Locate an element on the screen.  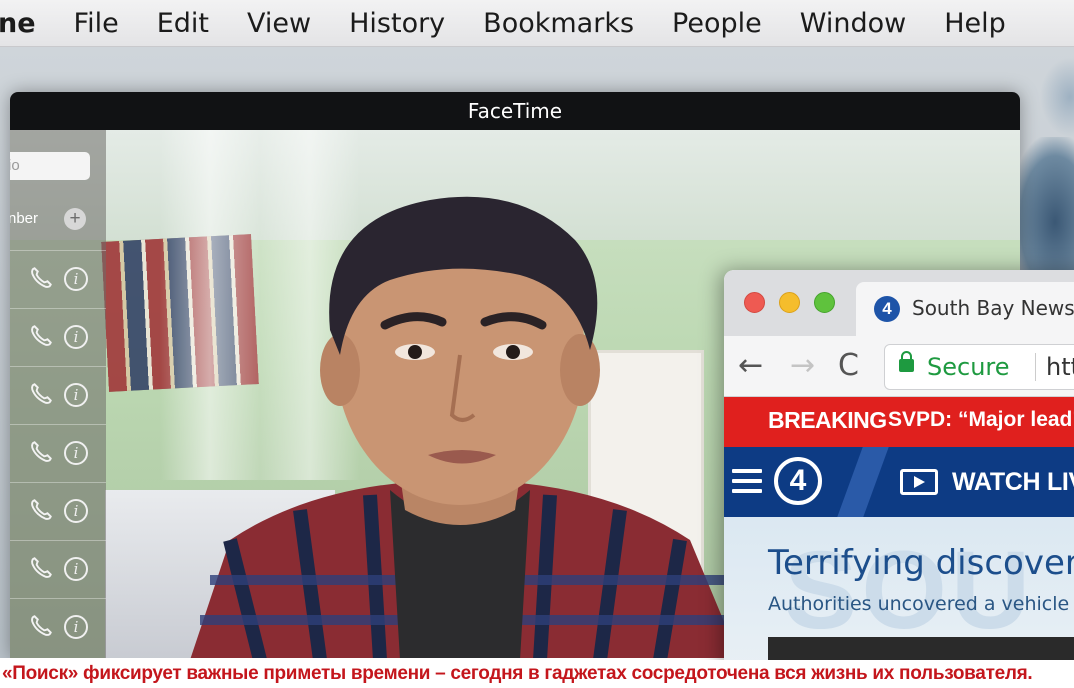
facetime-titlebar: FaceTime is located at coordinates (515, 111).